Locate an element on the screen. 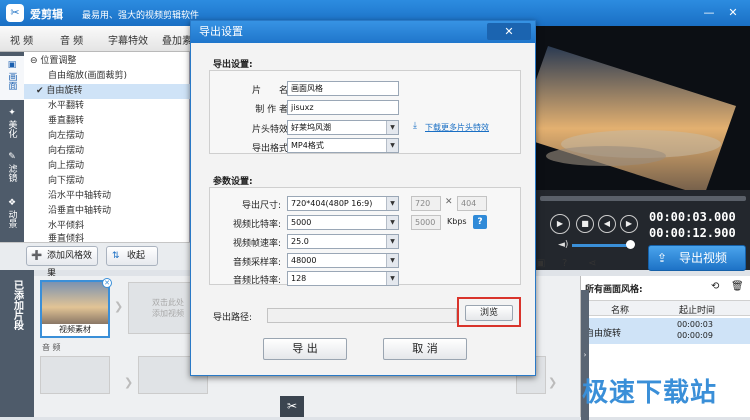 Image resolution: width=750 pixels, height=420 pixels. volume-icon: ◄) is located at coordinates (563, 245).